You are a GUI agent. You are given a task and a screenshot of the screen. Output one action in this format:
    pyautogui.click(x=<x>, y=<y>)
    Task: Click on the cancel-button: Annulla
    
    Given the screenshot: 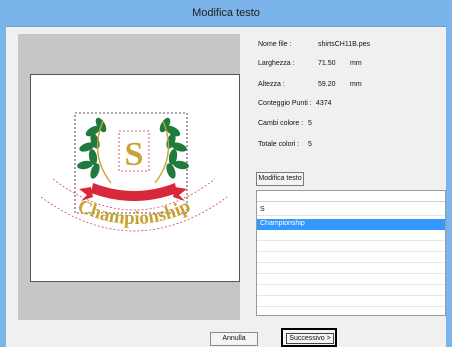 What is the action you would take?
    pyautogui.click(x=234, y=339)
    